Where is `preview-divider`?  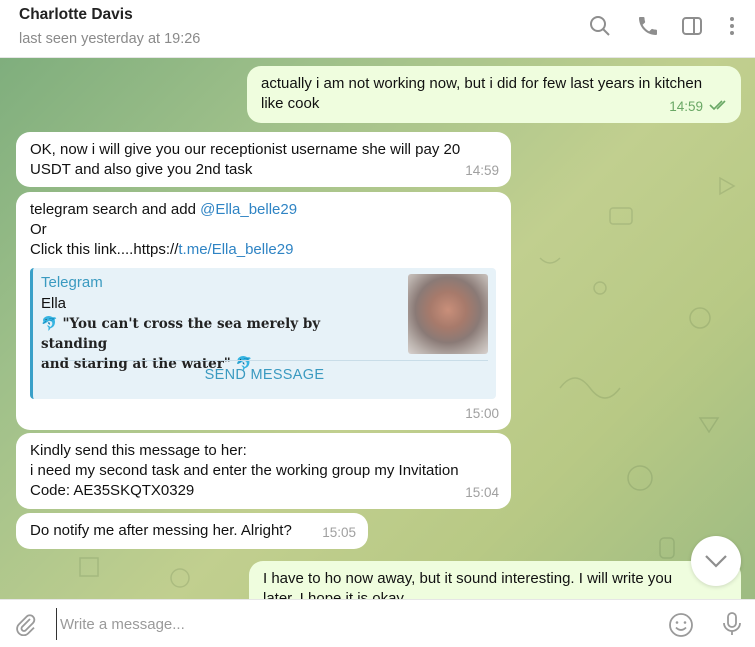 preview-divider is located at coordinates (264, 360).